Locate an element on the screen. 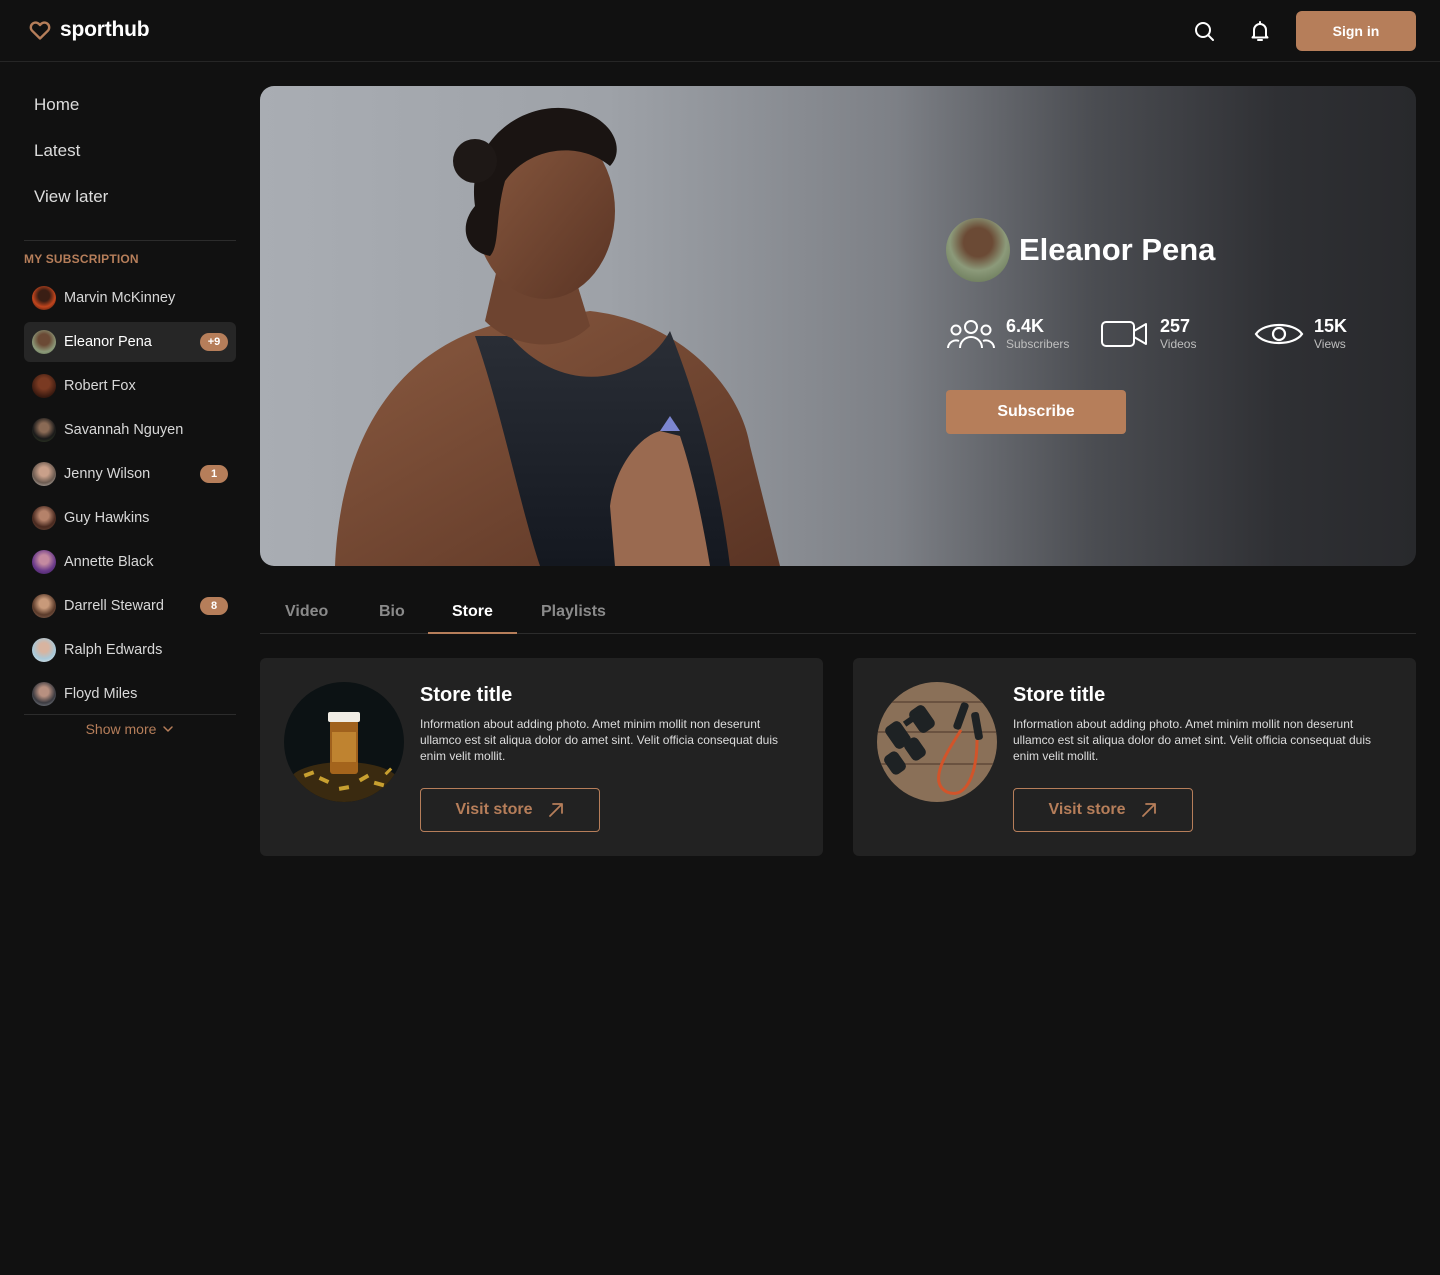 The width and height of the screenshot is (1440, 1275). search-icon is located at coordinates (1204, 31).